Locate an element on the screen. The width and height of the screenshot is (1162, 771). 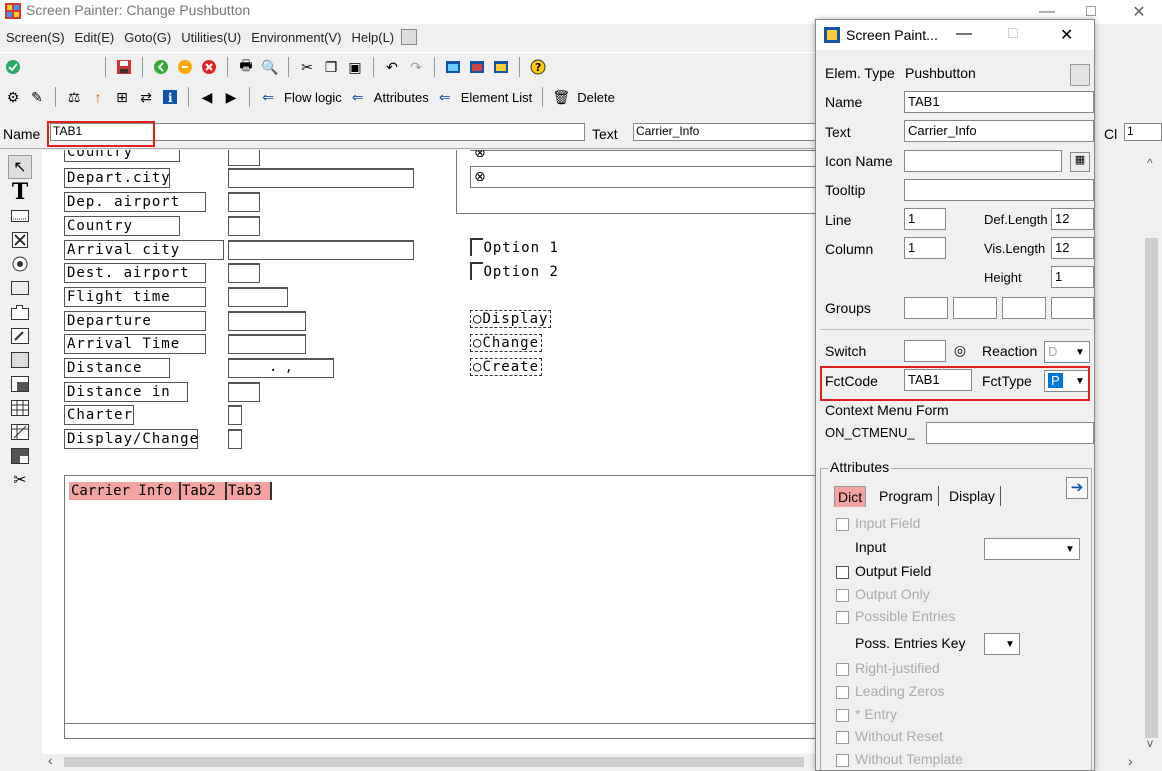
tabstrip-tool-icon is located at coordinates (20, 312).